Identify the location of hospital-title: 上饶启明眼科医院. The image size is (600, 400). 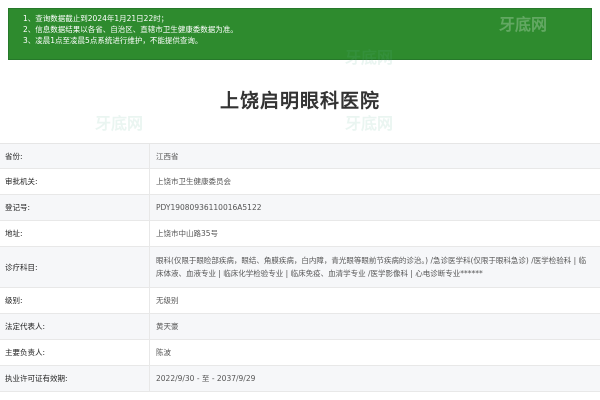
(299, 101).